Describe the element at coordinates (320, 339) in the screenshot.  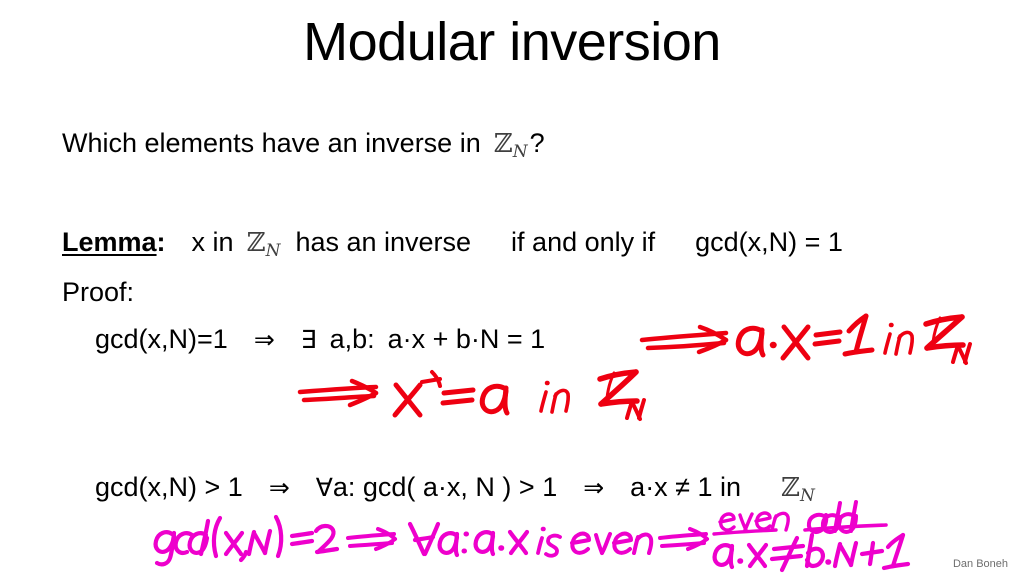
I see `equation-forward: gcd(x,N)=1 ⇒ ∃ a,b: a·x + b·N = 1` at that location.